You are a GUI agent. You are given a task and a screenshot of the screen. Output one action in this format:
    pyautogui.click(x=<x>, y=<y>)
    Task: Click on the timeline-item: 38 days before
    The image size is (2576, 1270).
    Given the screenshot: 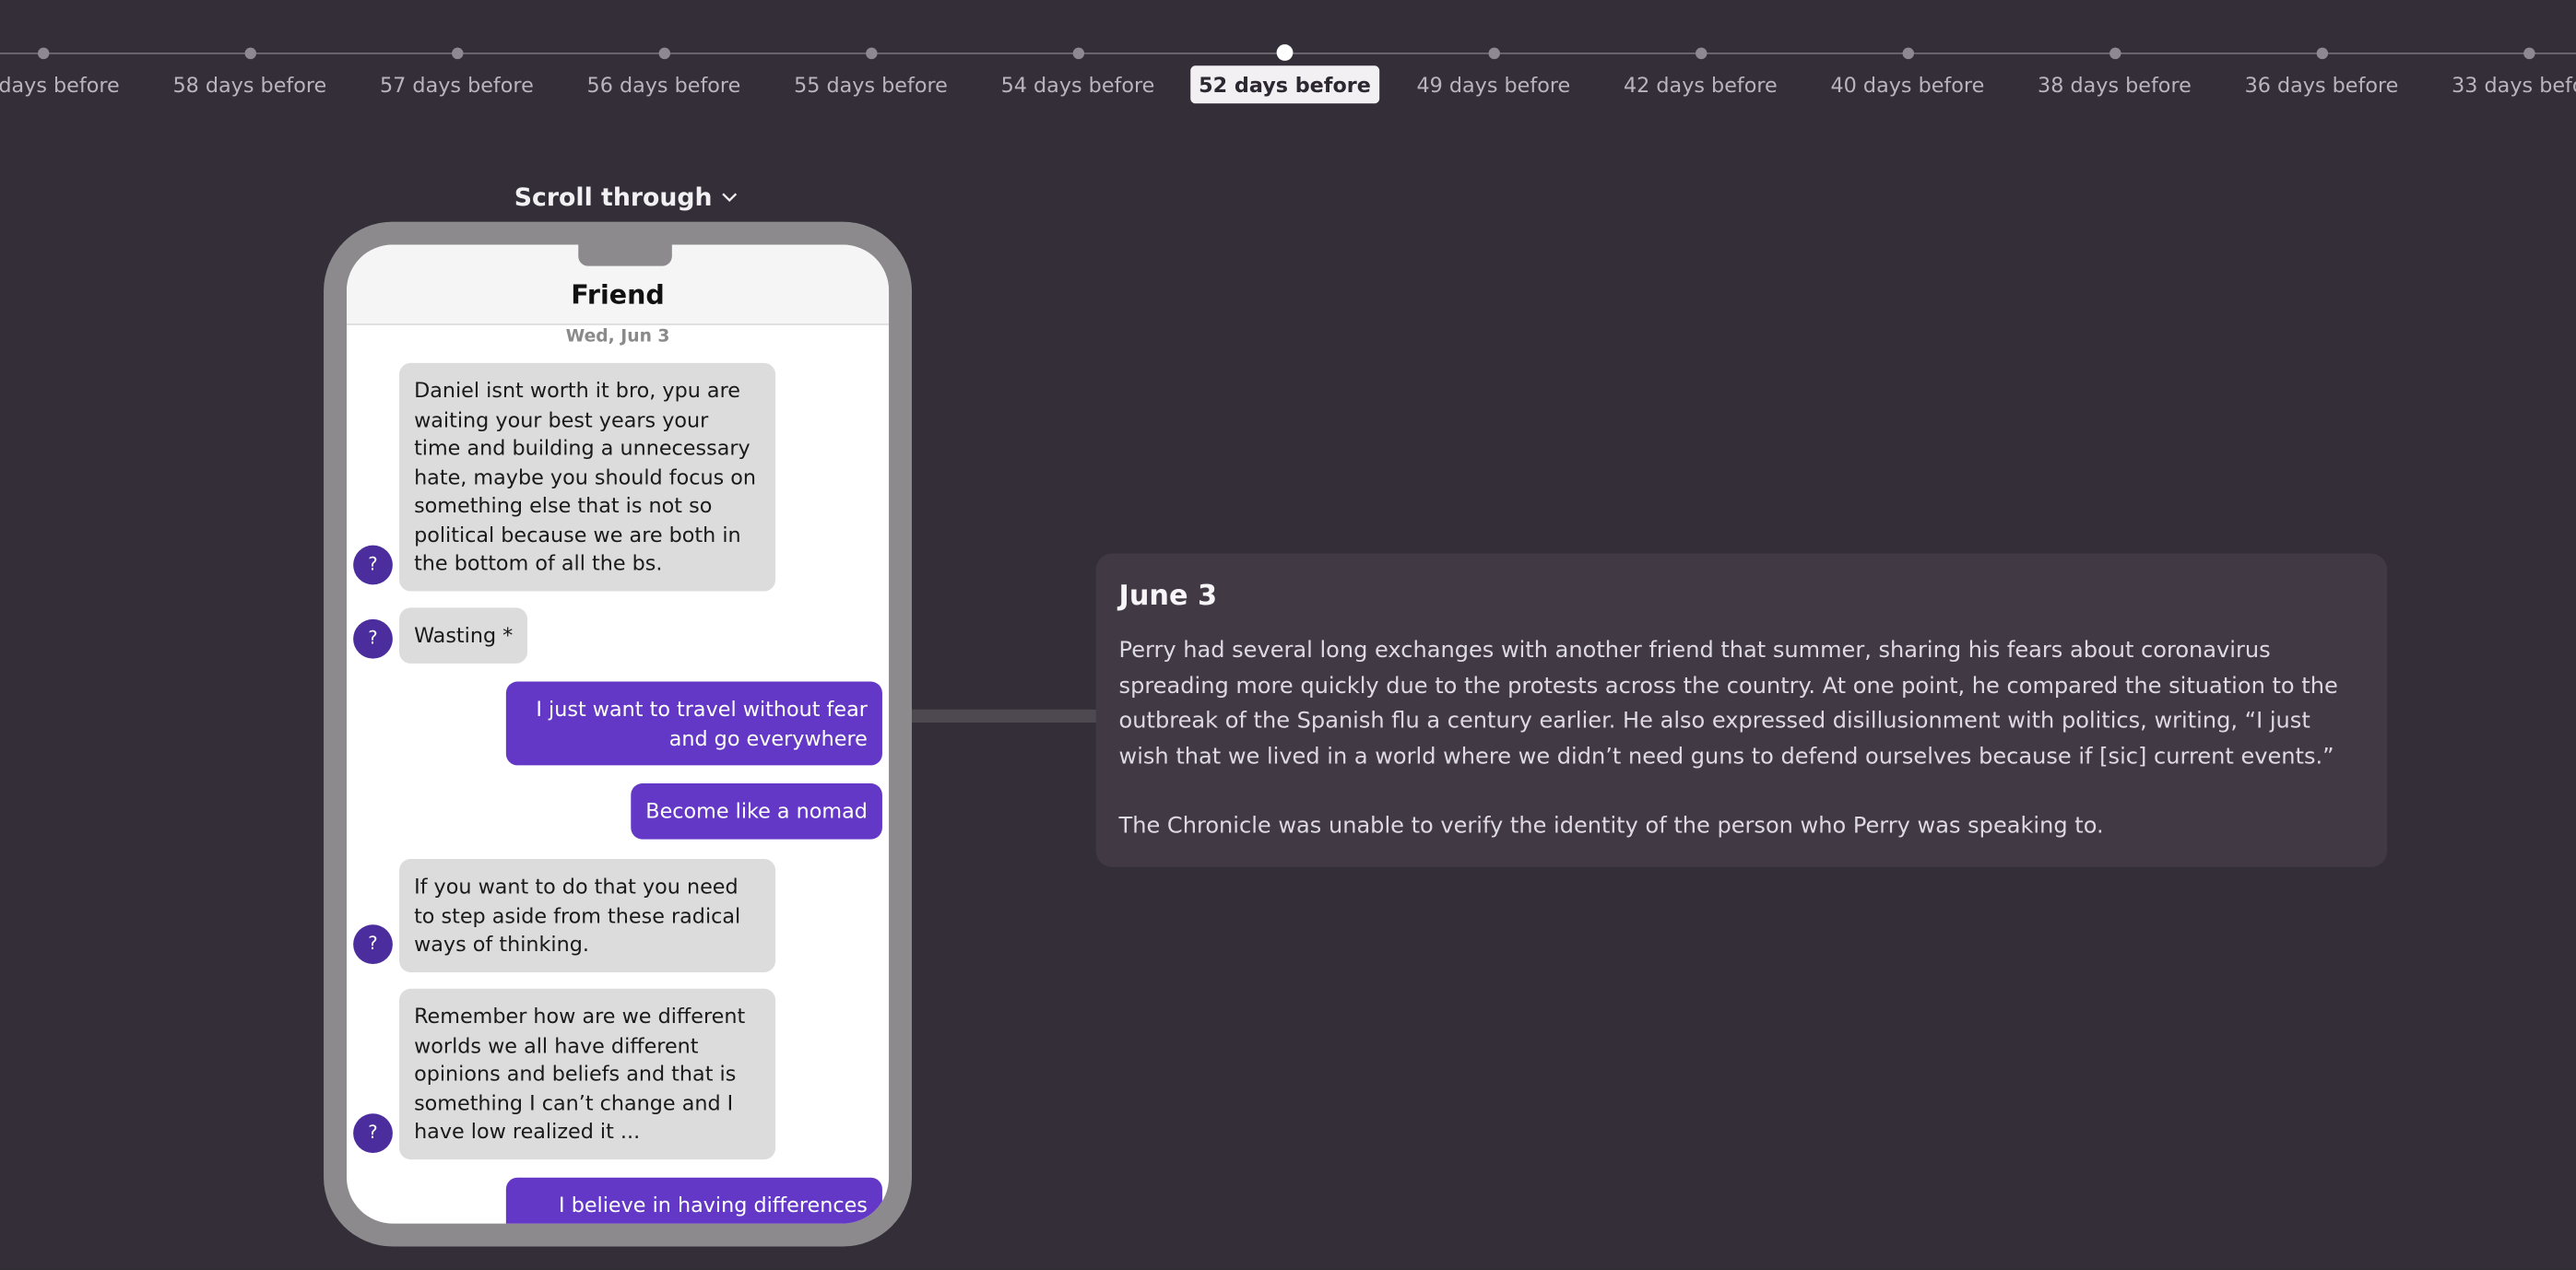 What is the action you would take?
    pyautogui.click(x=2114, y=57)
    